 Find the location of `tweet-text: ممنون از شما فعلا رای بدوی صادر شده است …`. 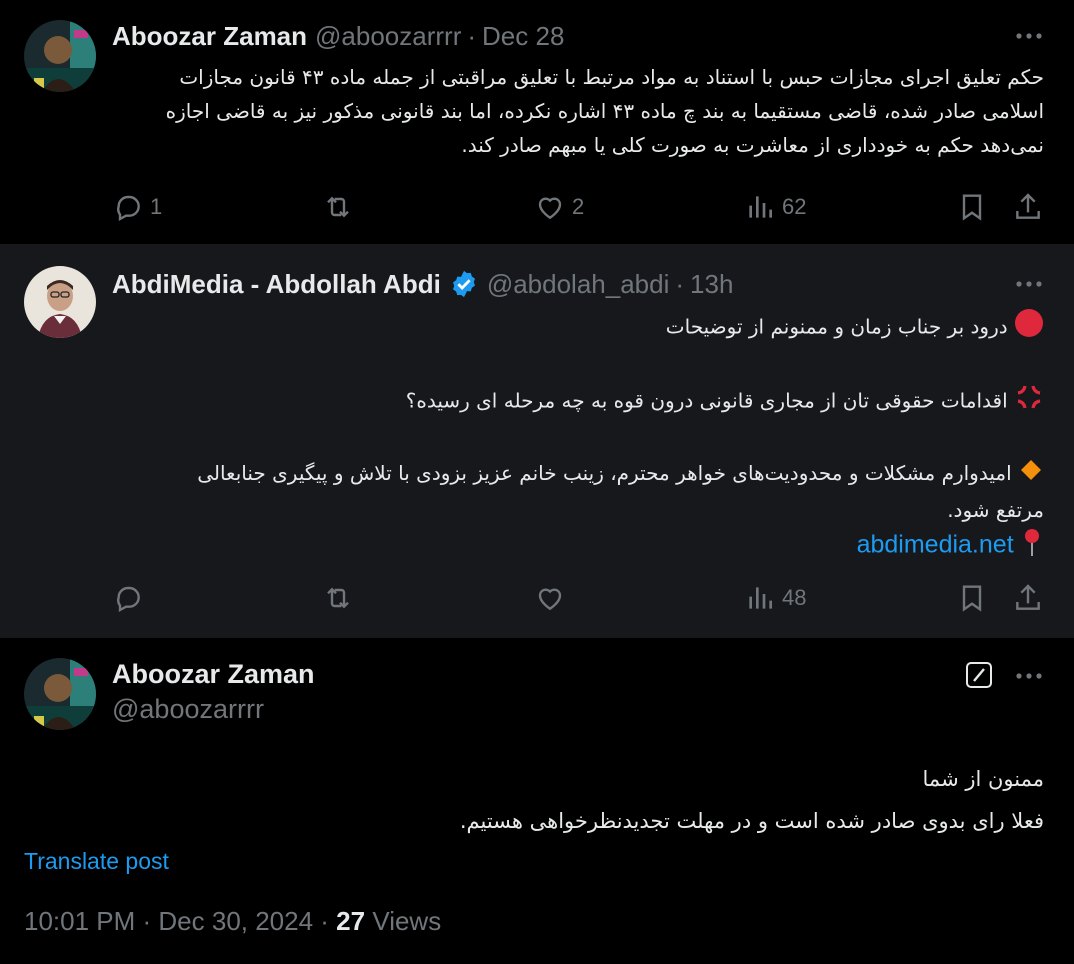

tweet-text: ممنون از شما فعلا رای بدوی صادر شده است … is located at coordinates (534, 800).